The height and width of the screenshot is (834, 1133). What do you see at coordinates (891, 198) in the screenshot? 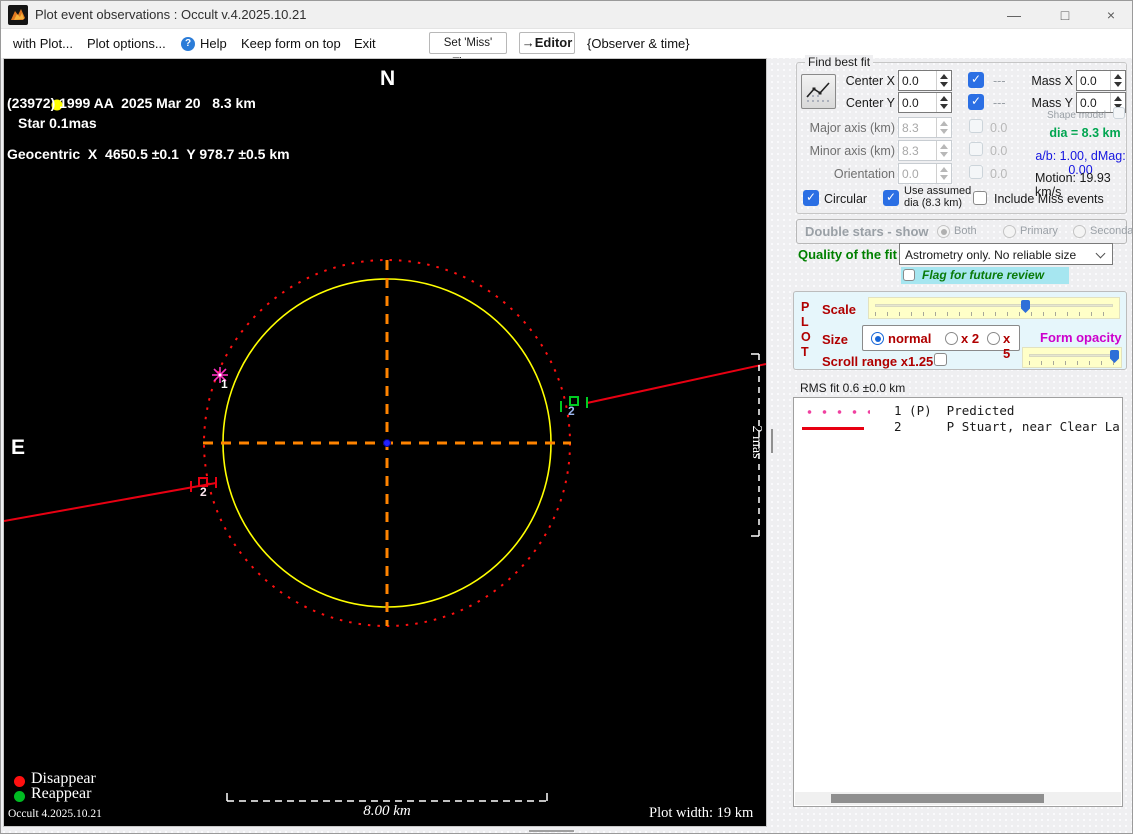
I see `use-assumed-checkbox` at bounding box center [891, 198].